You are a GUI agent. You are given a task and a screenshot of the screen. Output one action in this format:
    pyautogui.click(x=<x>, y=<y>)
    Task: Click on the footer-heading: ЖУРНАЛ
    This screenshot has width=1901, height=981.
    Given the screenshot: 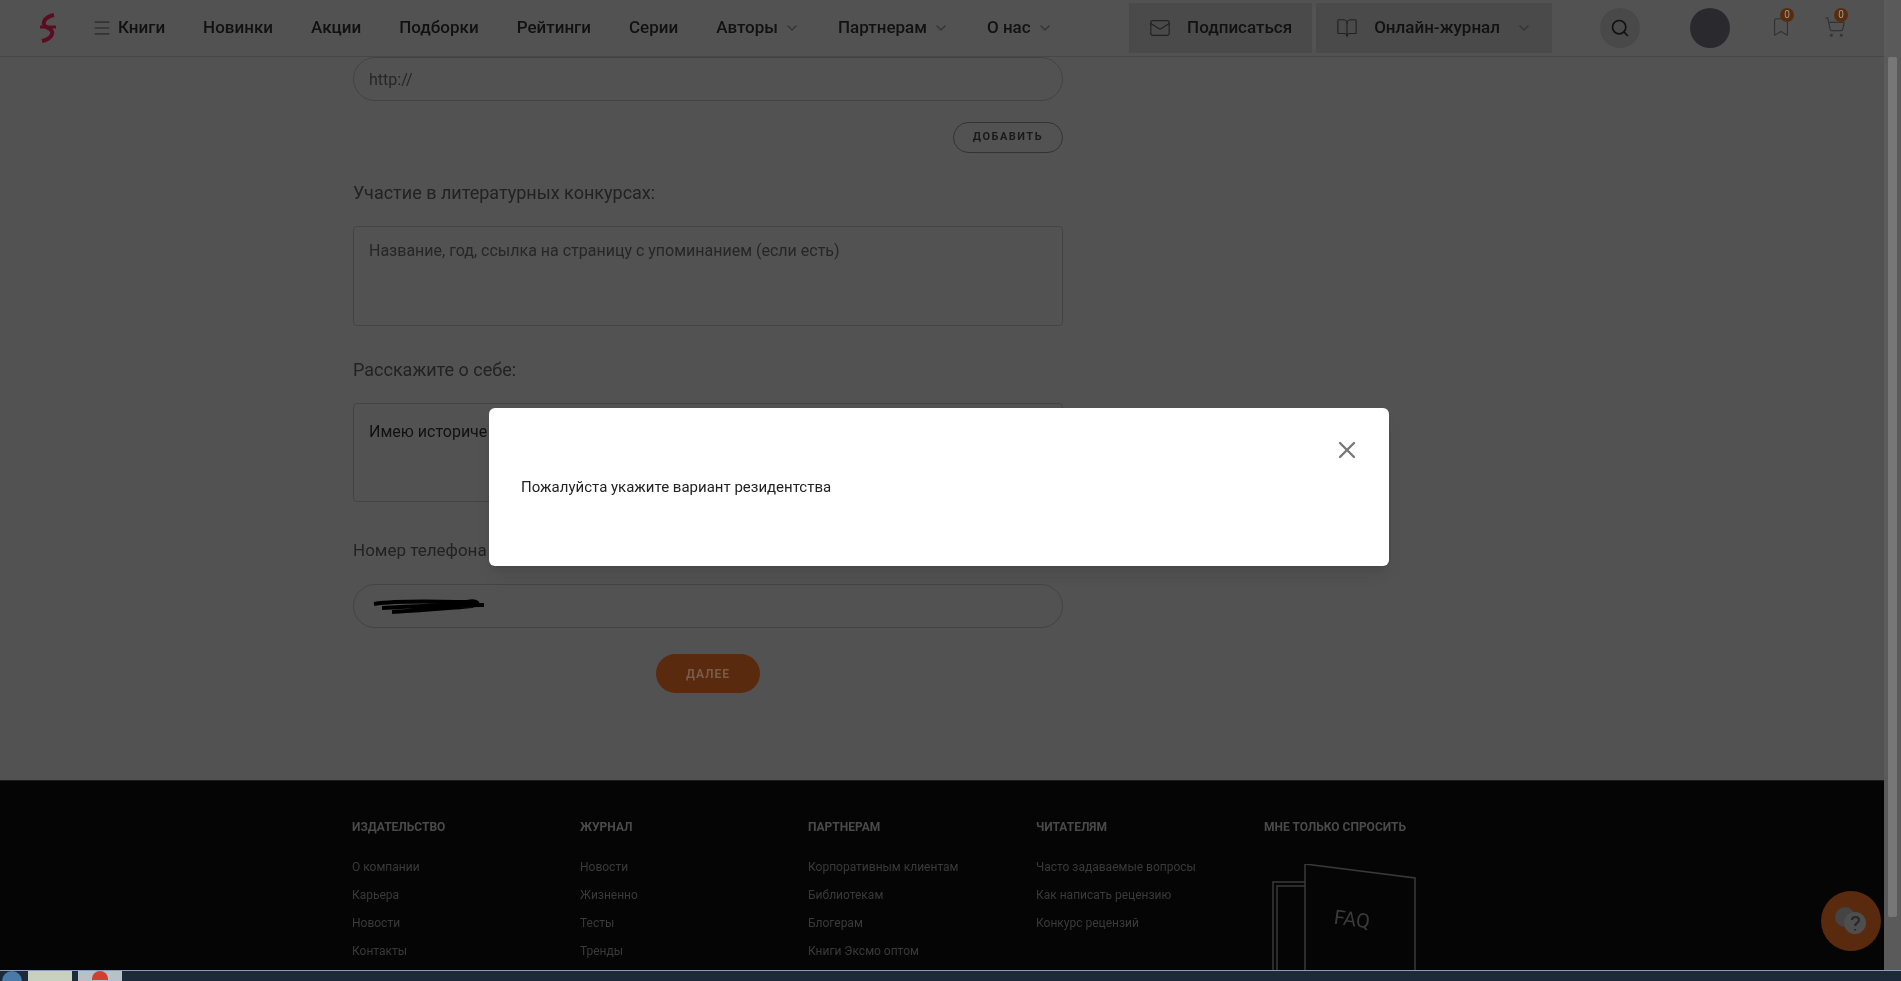 What is the action you would take?
    pyautogui.click(x=607, y=827)
    